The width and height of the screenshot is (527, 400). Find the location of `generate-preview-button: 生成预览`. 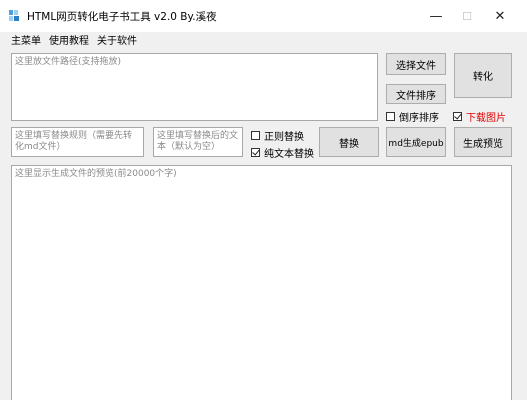

generate-preview-button: 生成预览 is located at coordinates (483, 142).